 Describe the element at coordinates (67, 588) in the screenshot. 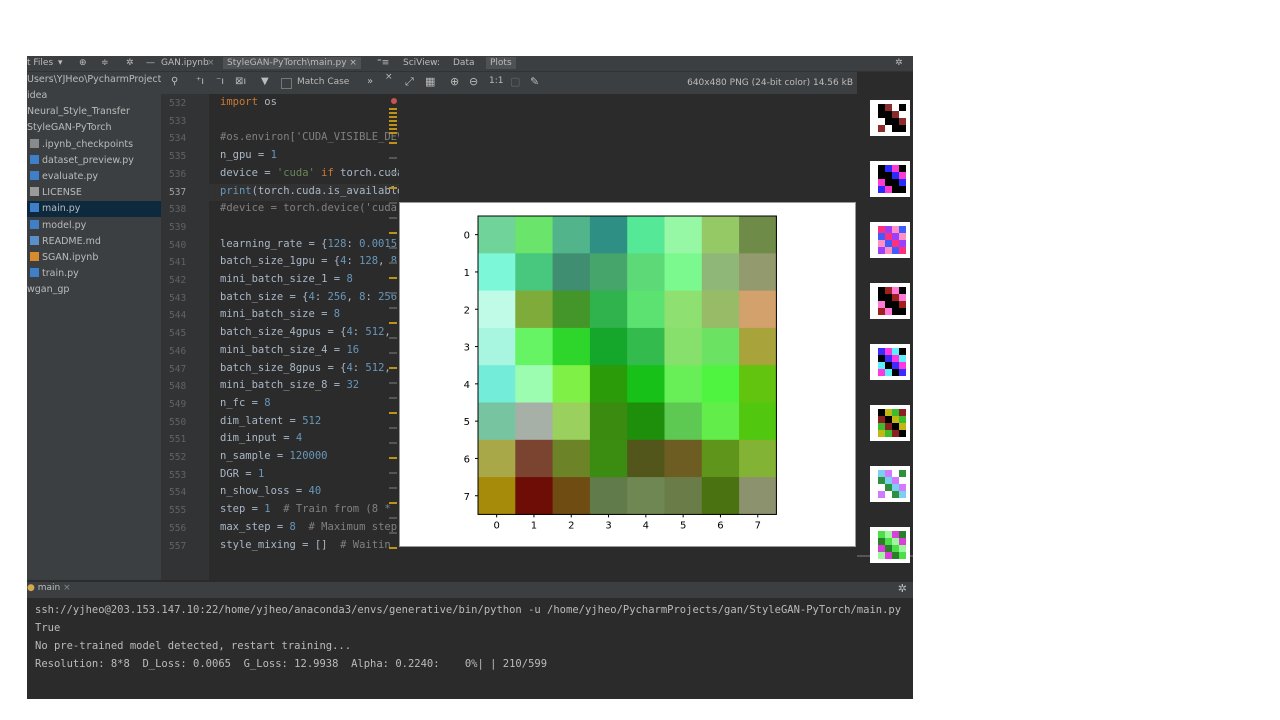

I see `close-run-tab-icon: ×` at that location.